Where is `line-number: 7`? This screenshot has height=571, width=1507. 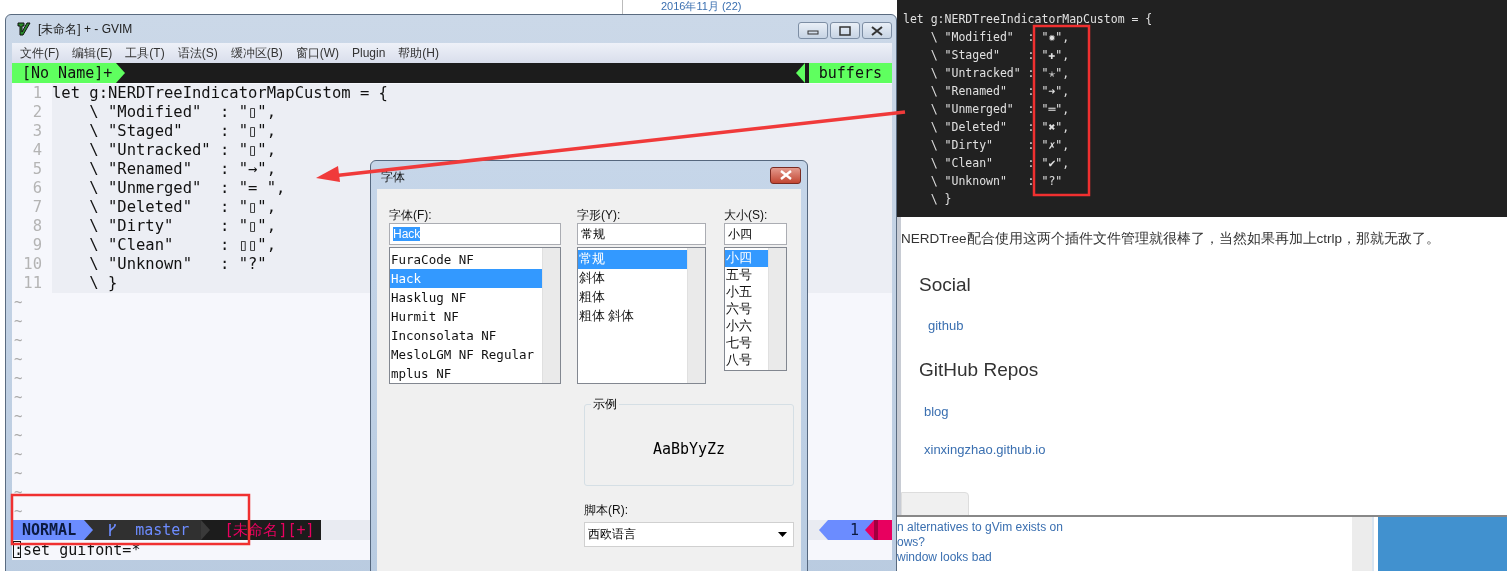
line-number: 7 is located at coordinates (37, 207).